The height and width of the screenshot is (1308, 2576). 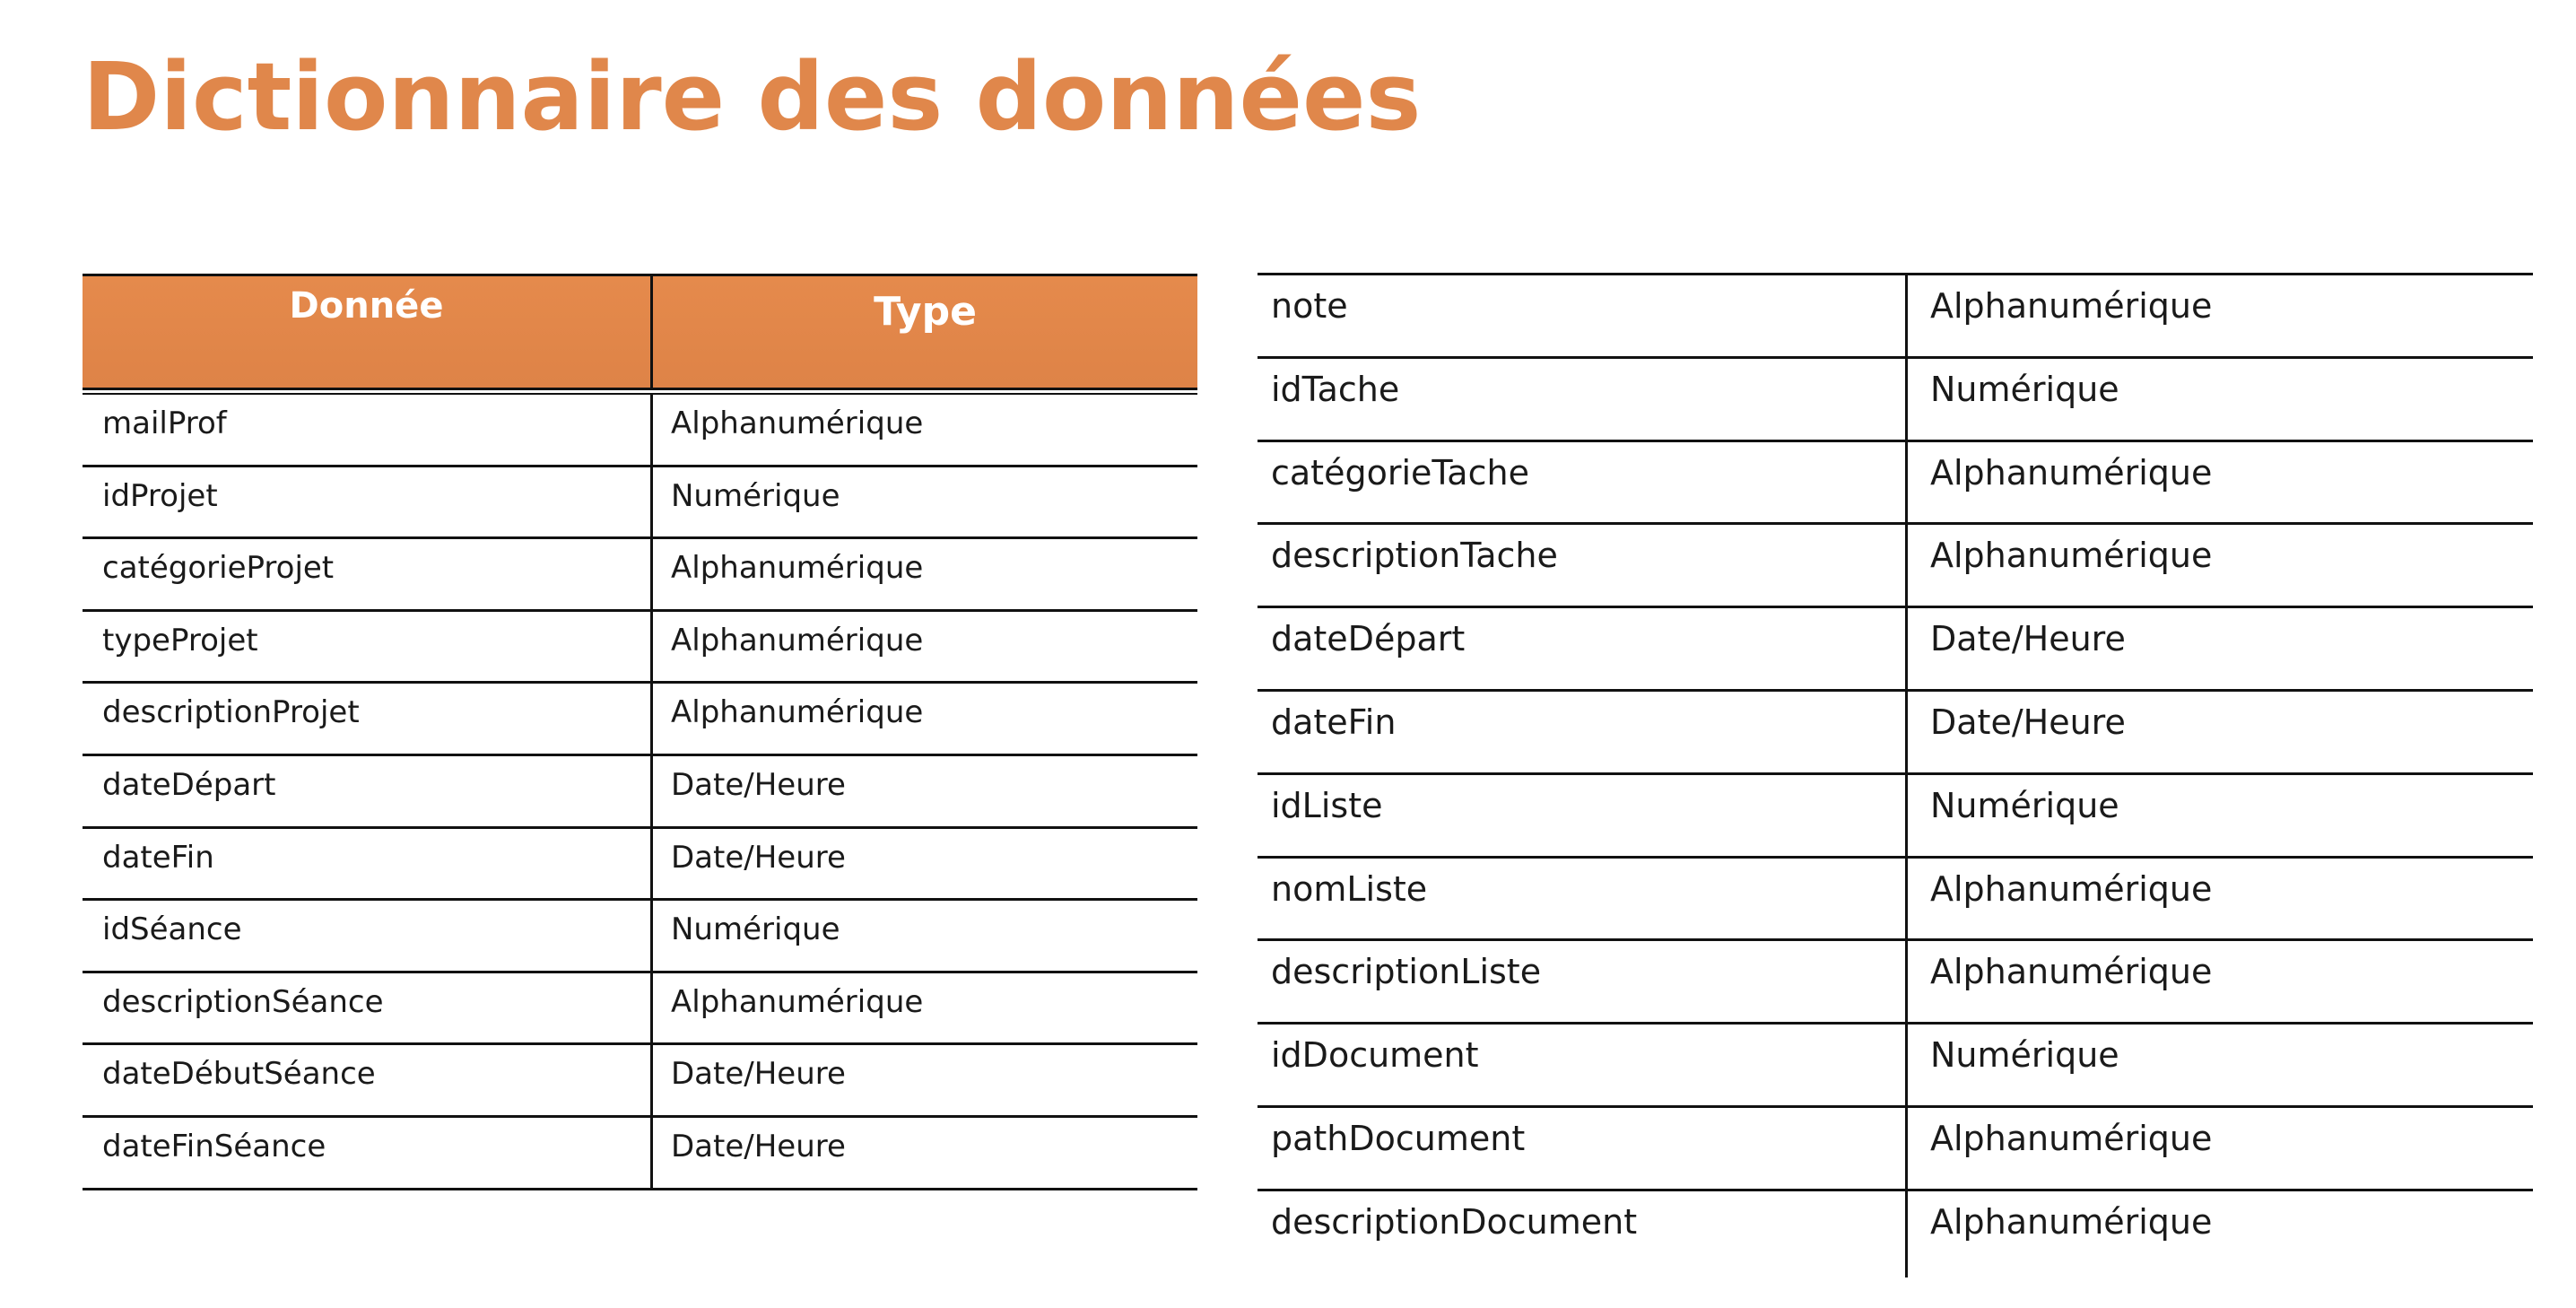 I want to click on table-row: note Alphanumérique, so click(x=1895, y=317).